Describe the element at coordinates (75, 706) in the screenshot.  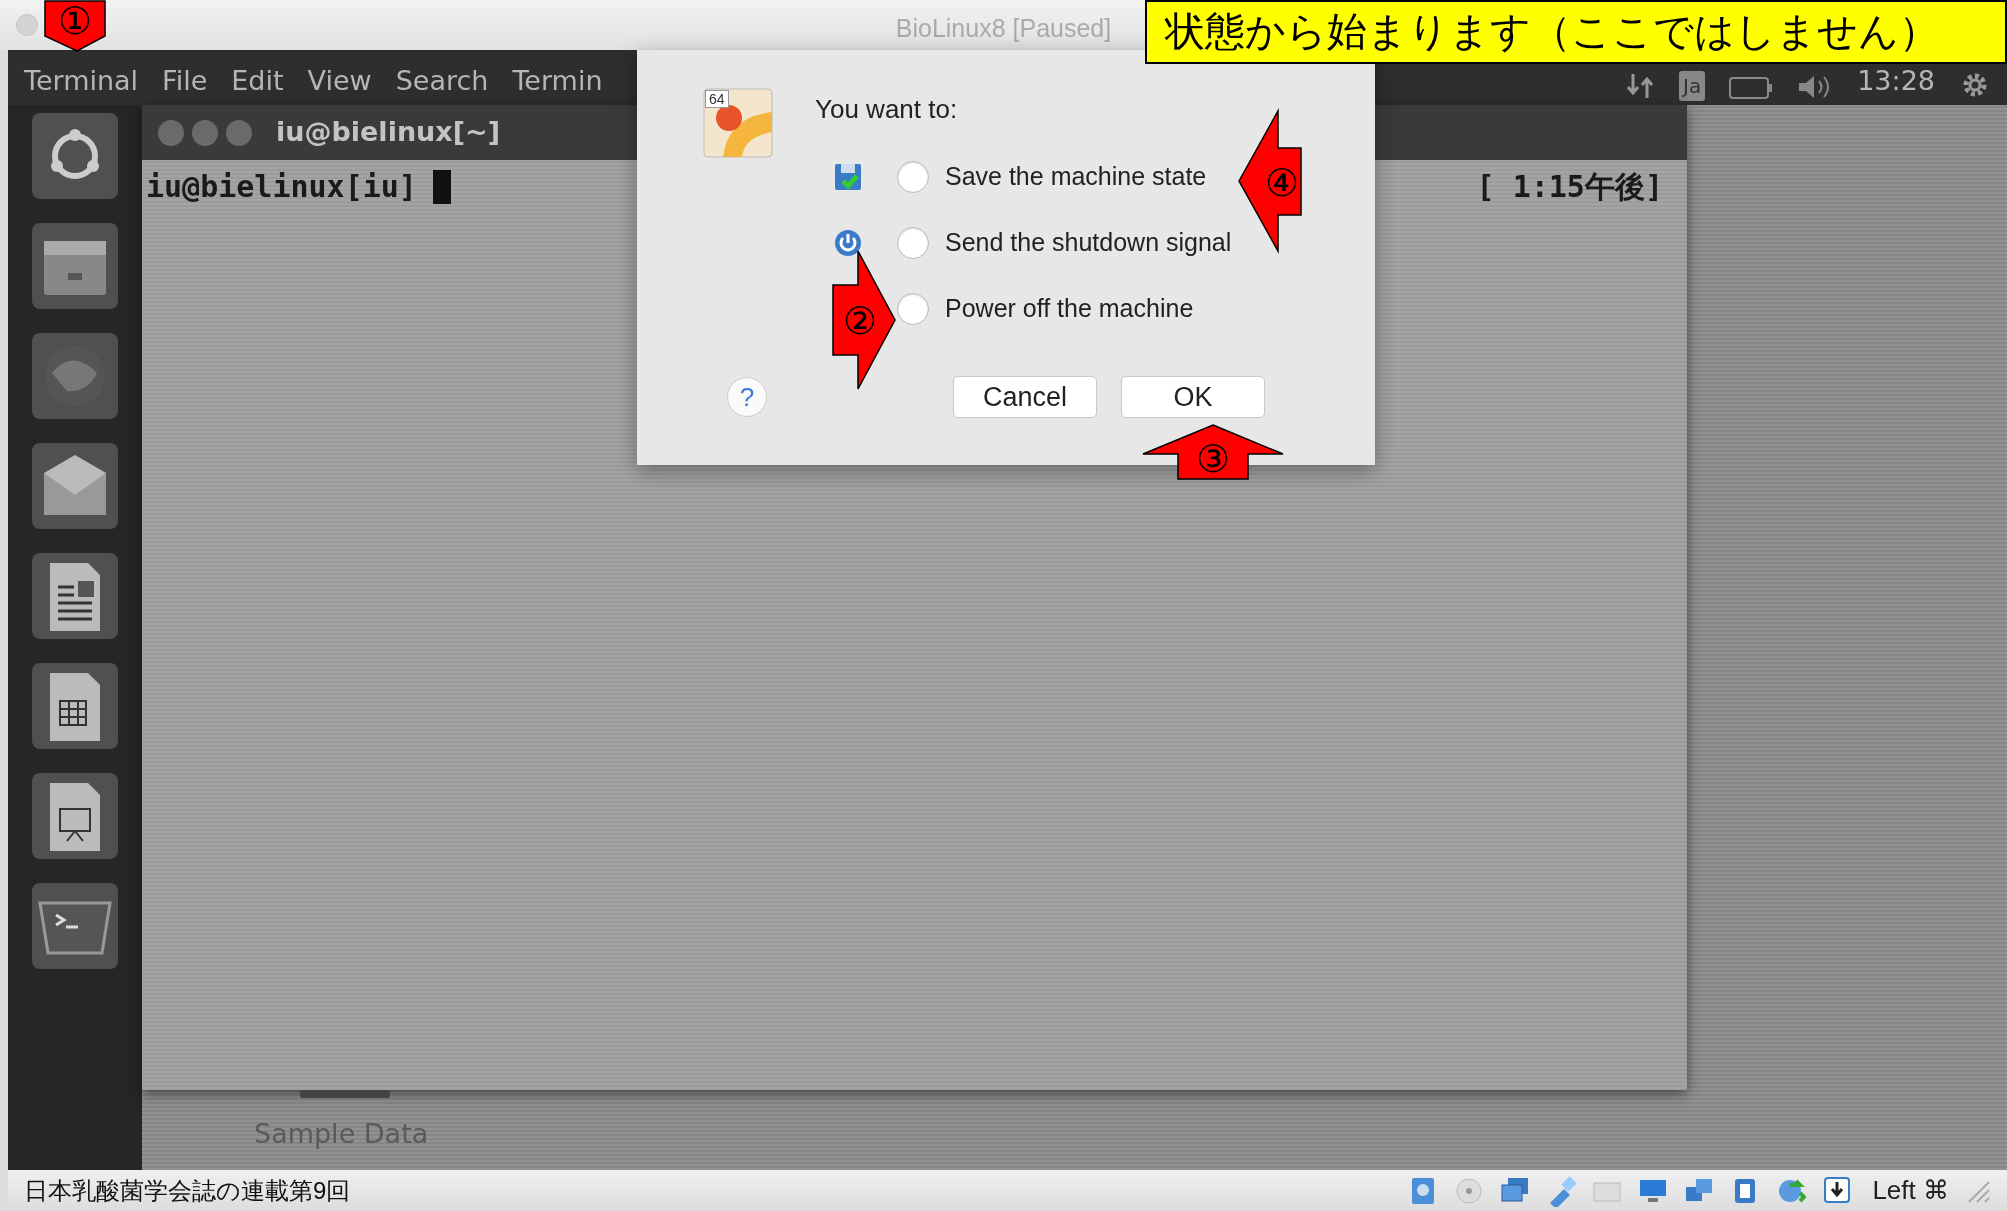
I see `spreadsheet-icon` at that location.